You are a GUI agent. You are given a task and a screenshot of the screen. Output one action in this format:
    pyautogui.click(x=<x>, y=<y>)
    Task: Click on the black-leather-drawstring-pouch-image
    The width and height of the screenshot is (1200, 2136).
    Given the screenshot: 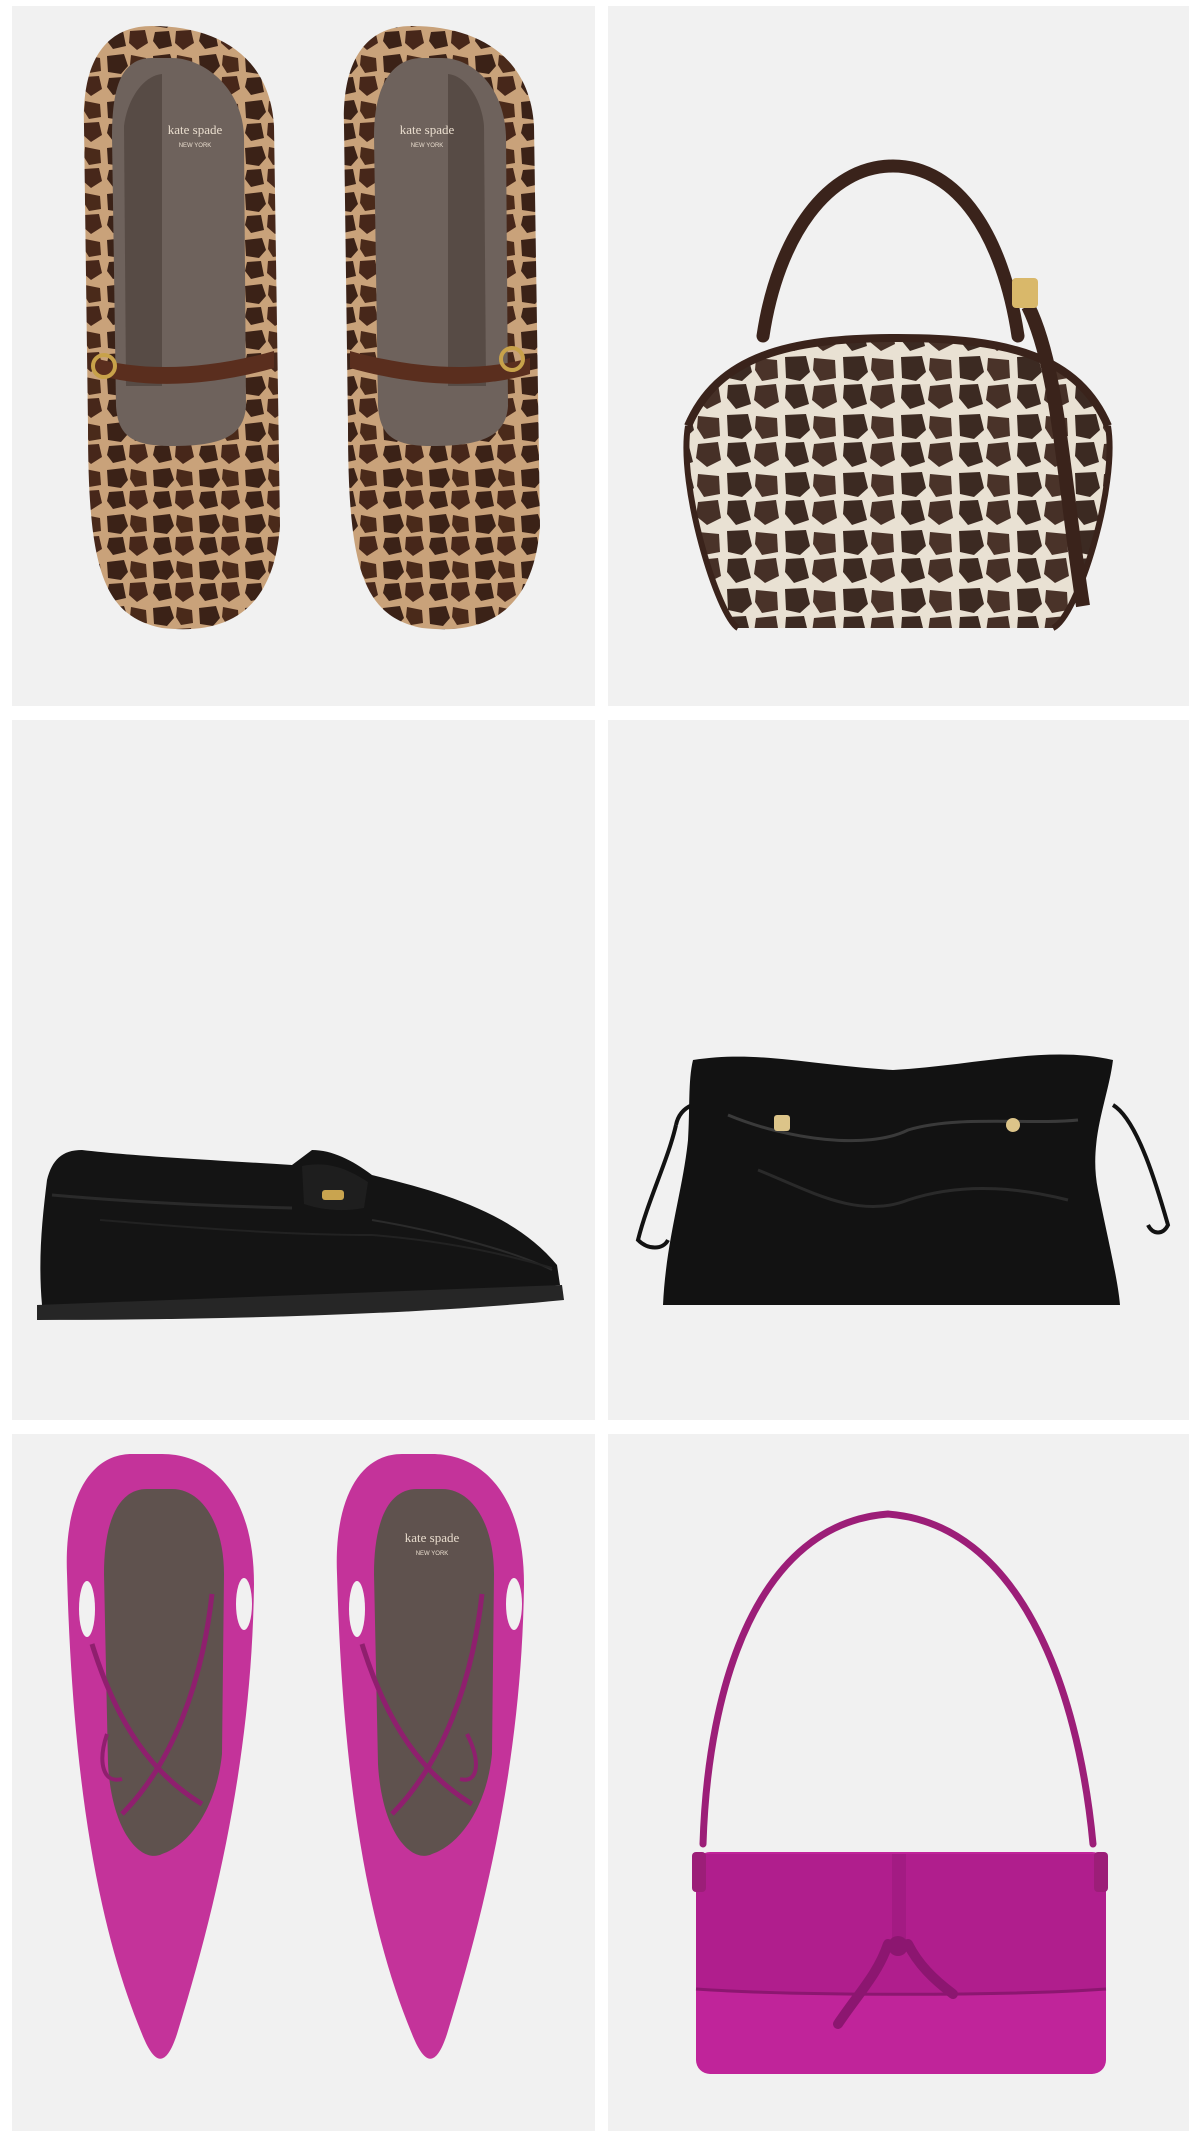 What is the action you would take?
    pyautogui.click(x=903, y=1179)
    